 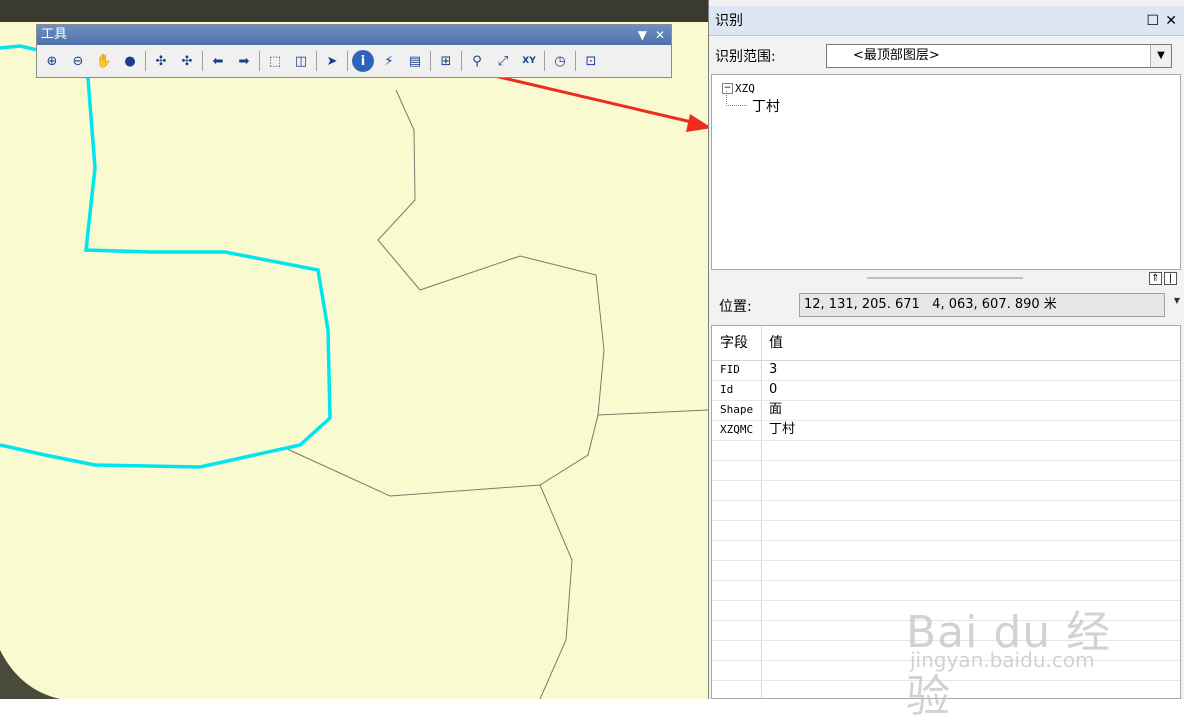 What do you see at coordinates (415, 61) in the screenshot?
I see `html-popup-icon: ▤` at bounding box center [415, 61].